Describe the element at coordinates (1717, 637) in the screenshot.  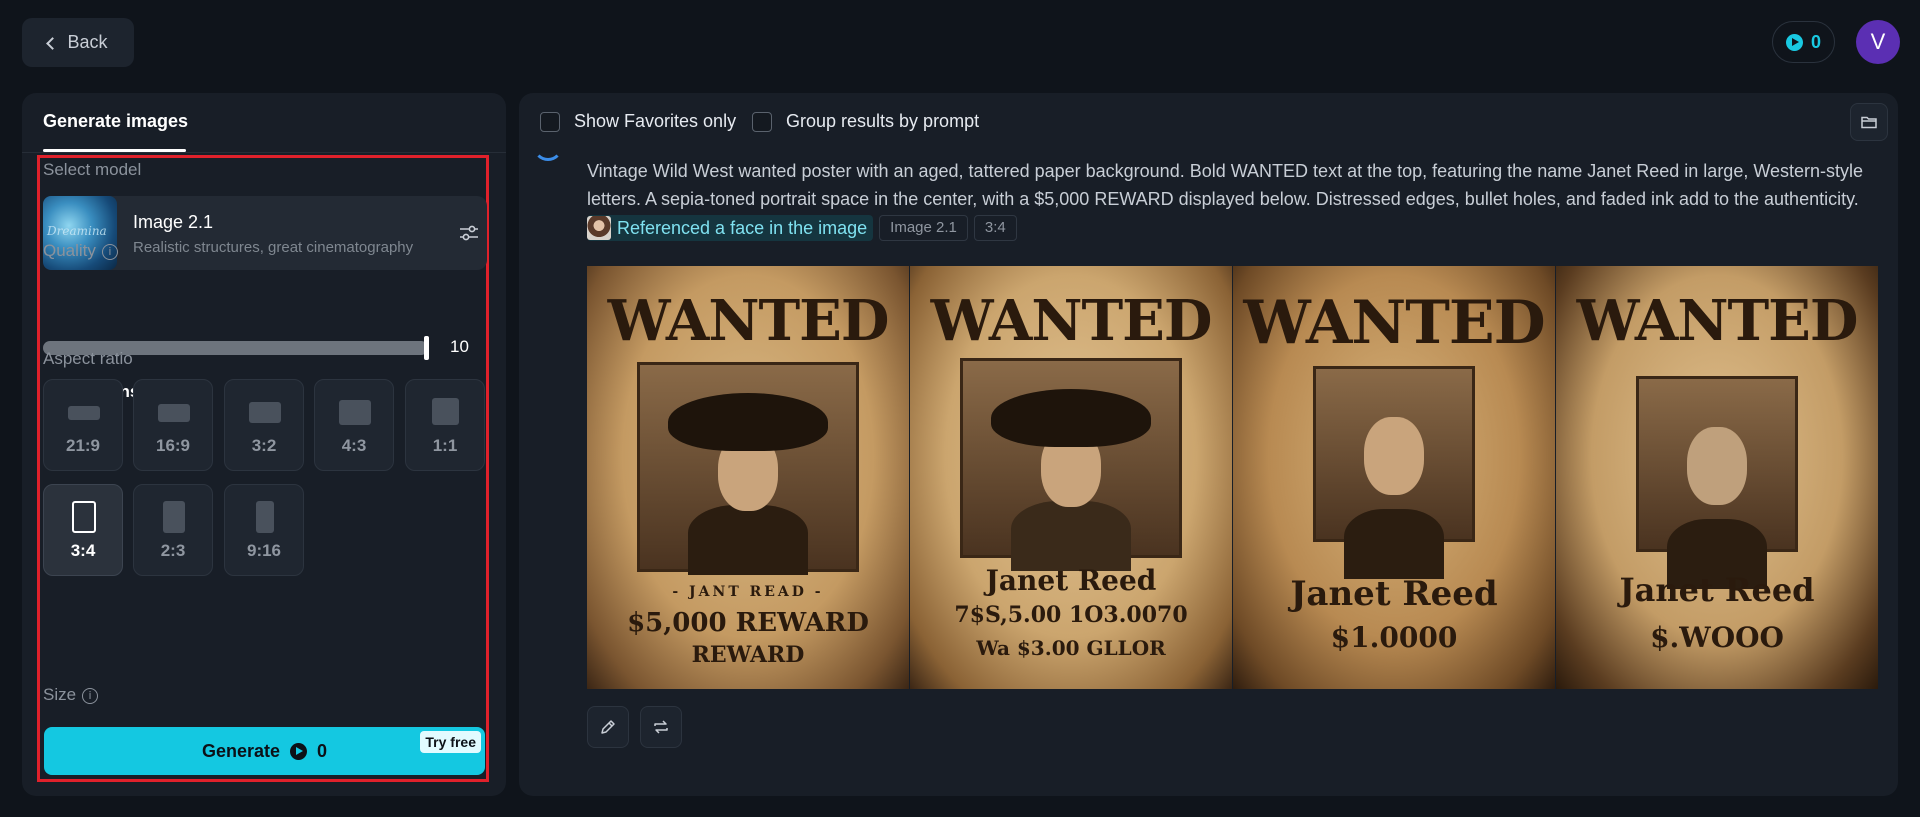
I see `poster-reward: $.WOOO` at that location.